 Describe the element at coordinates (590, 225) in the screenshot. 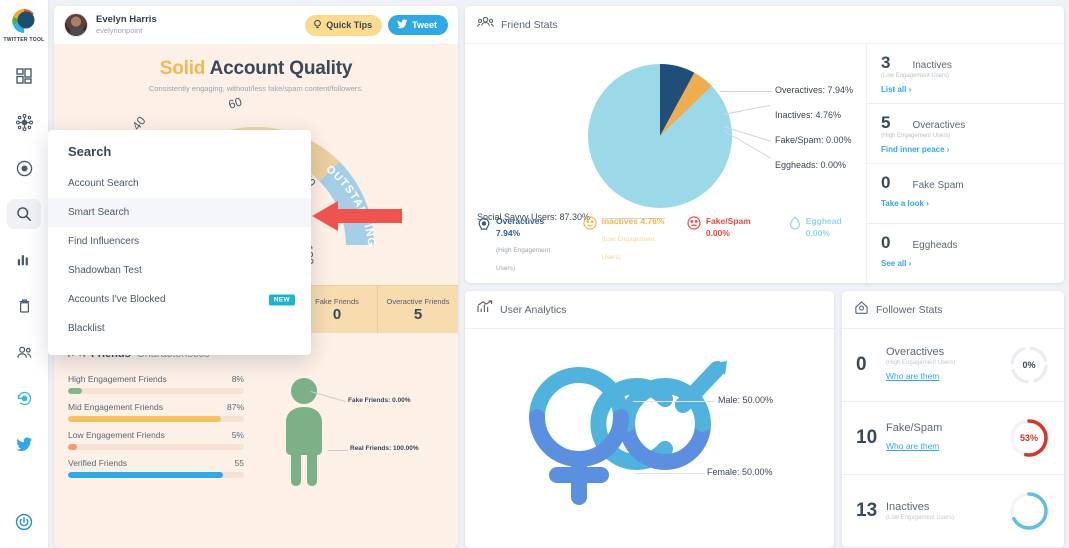

I see `neutral-face-icon` at that location.